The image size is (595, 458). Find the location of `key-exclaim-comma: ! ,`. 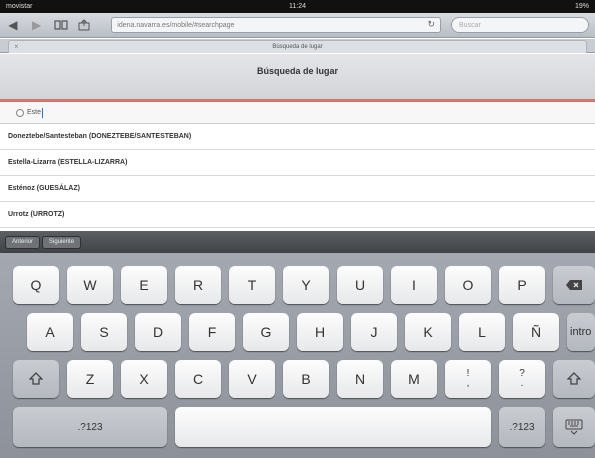

key-exclaim-comma: ! , is located at coordinates (468, 379).